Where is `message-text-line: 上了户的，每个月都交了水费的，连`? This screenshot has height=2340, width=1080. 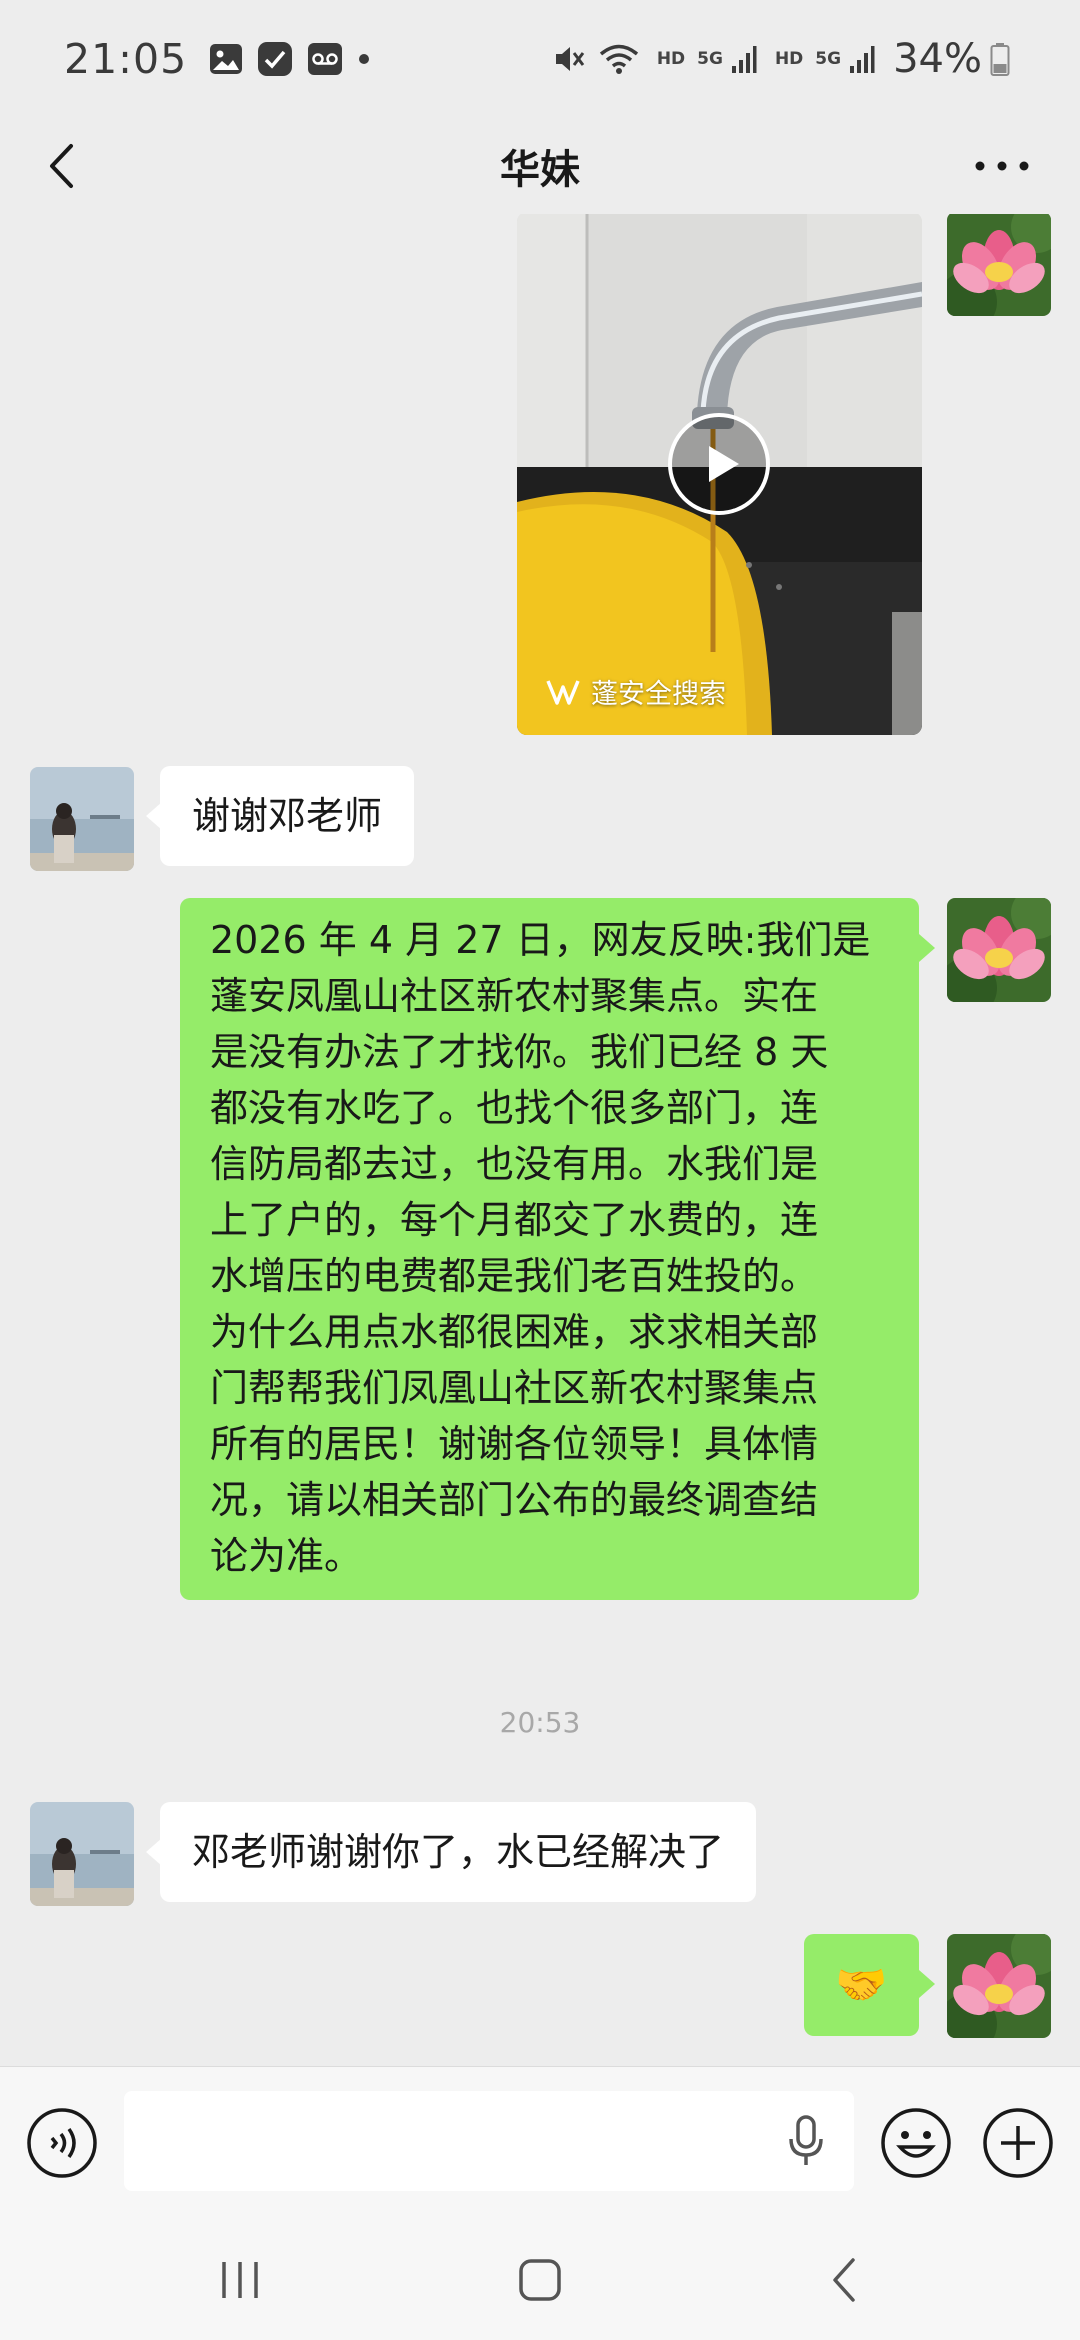 message-text-line: 上了户的，每个月都交了水费的，连 is located at coordinates (514, 1220).